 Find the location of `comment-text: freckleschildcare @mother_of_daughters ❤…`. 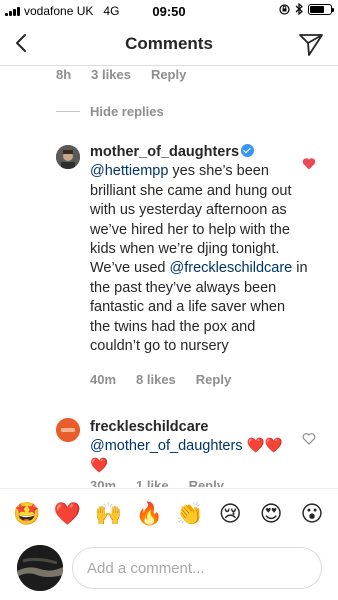

comment-text: freckleschildcare @mother_of_daughters ❤… is located at coordinates (195, 447).